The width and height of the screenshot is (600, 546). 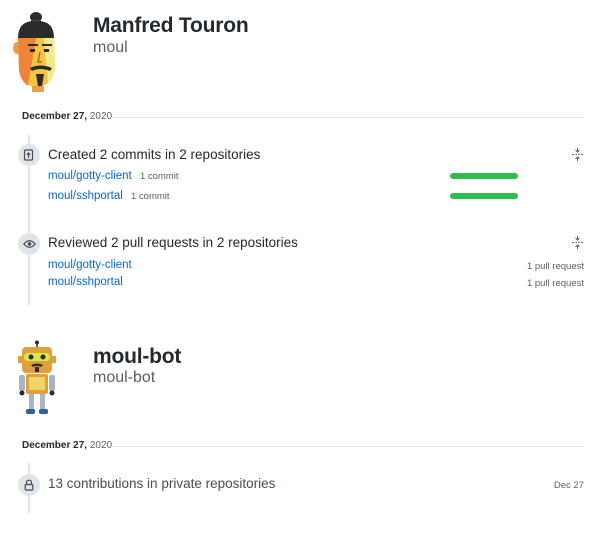 I want to click on repo-link: moul/sshportal, so click(x=85, y=196).